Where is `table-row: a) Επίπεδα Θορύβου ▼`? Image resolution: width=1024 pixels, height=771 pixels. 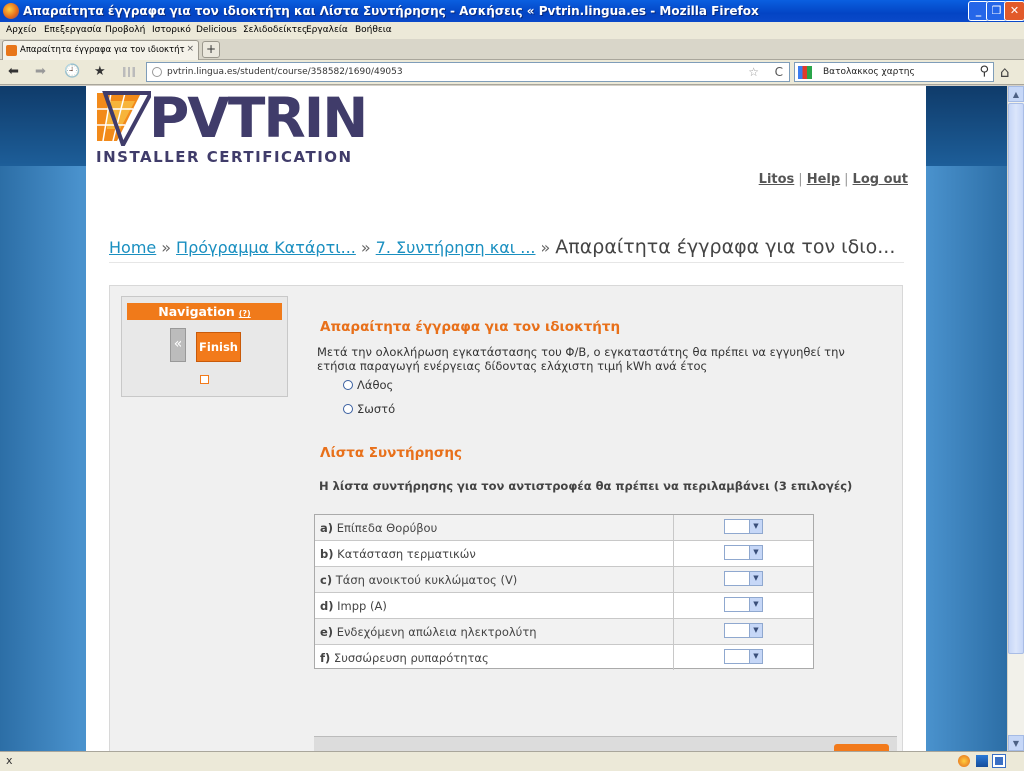 table-row: a) Επίπεδα Θορύβου ▼ is located at coordinates (564, 528).